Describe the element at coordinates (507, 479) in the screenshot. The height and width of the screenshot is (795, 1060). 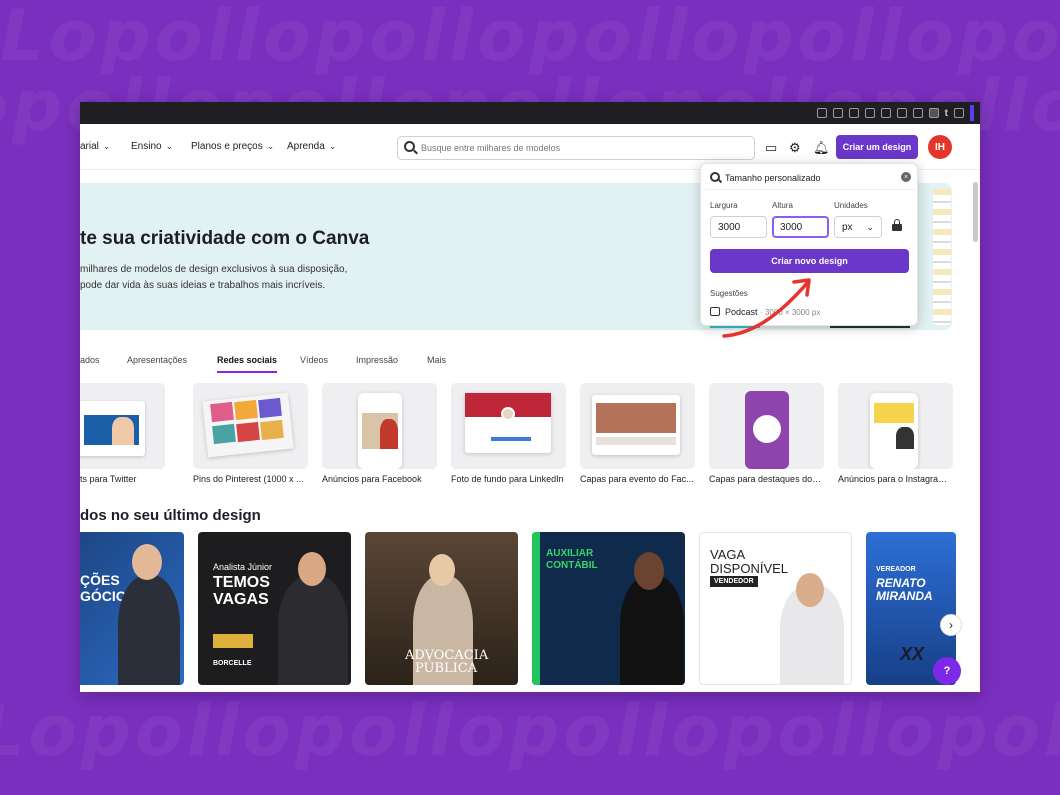
I see `template-card-label: Foto de fundo para LinkedIn` at that location.